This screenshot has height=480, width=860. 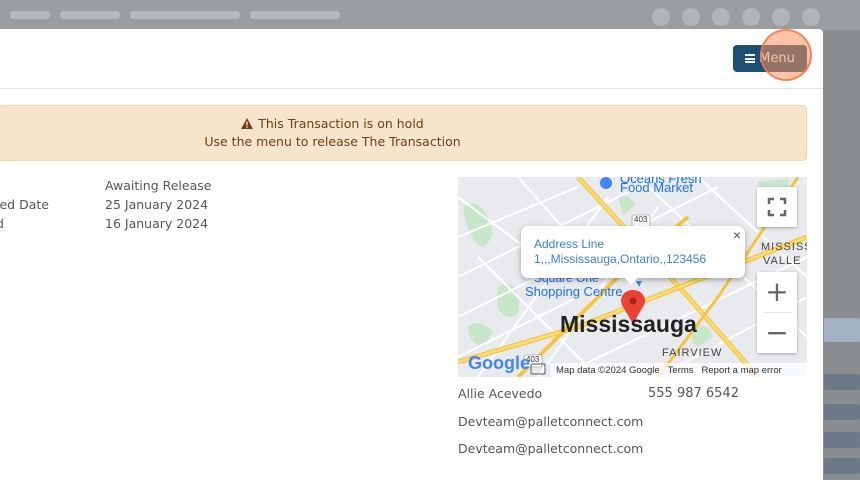 What do you see at coordinates (692, 353) in the screenshot?
I see `map-district-label: FAIRVIEW` at bounding box center [692, 353].